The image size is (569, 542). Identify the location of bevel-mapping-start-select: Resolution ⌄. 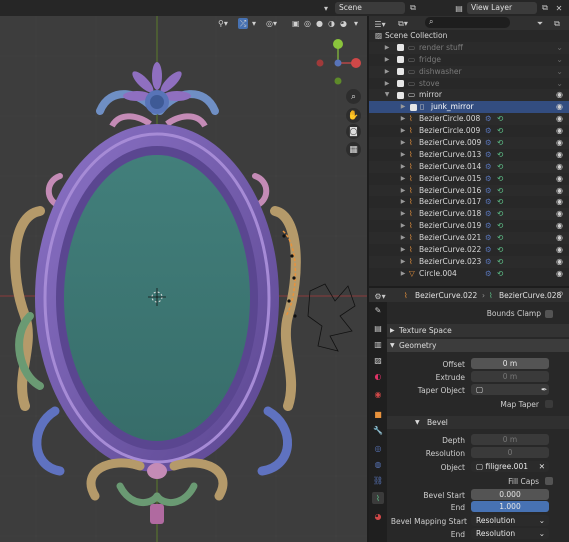
(510, 520).